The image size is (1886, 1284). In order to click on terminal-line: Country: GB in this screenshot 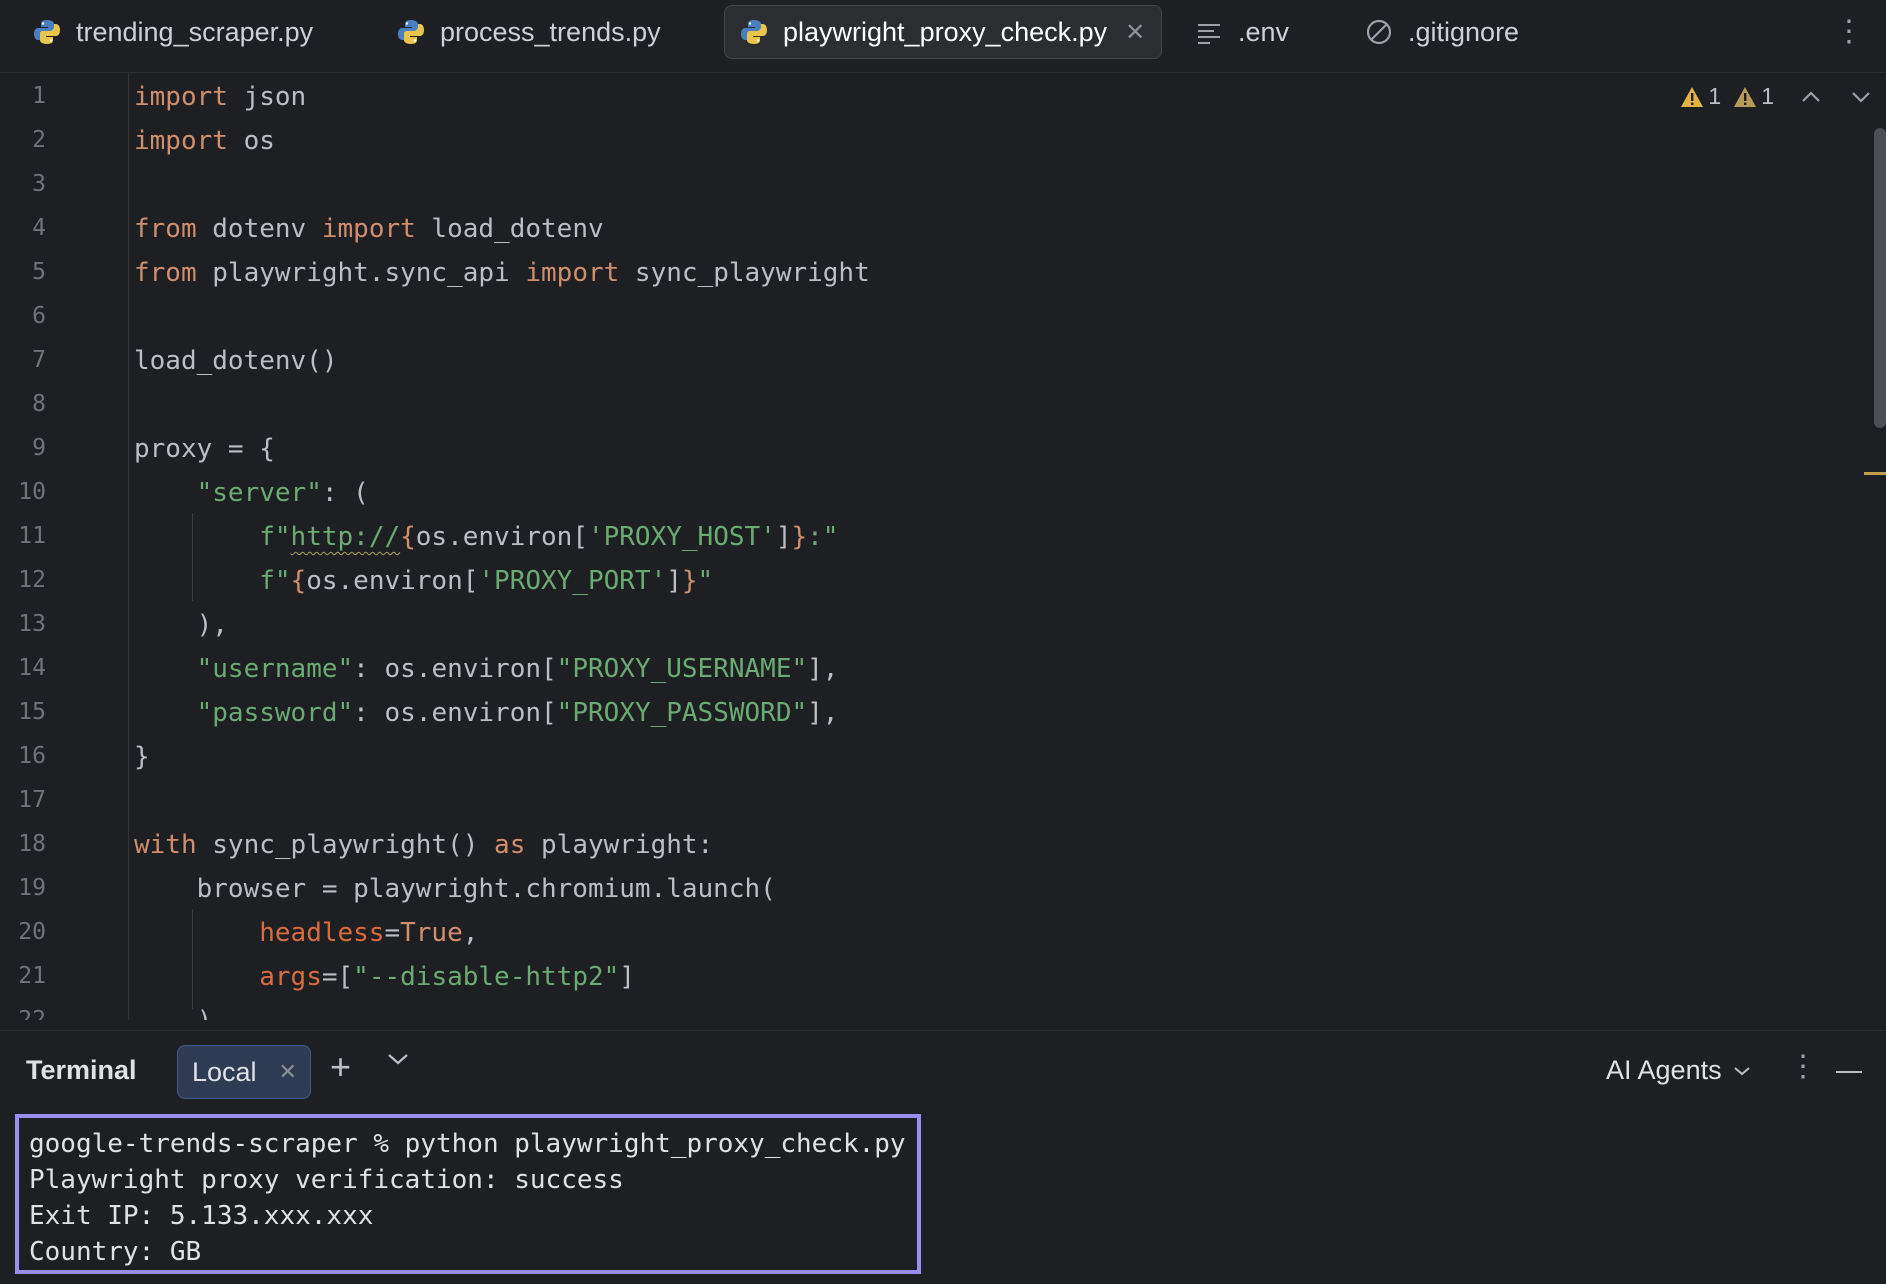, I will do `click(115, 1252)`.